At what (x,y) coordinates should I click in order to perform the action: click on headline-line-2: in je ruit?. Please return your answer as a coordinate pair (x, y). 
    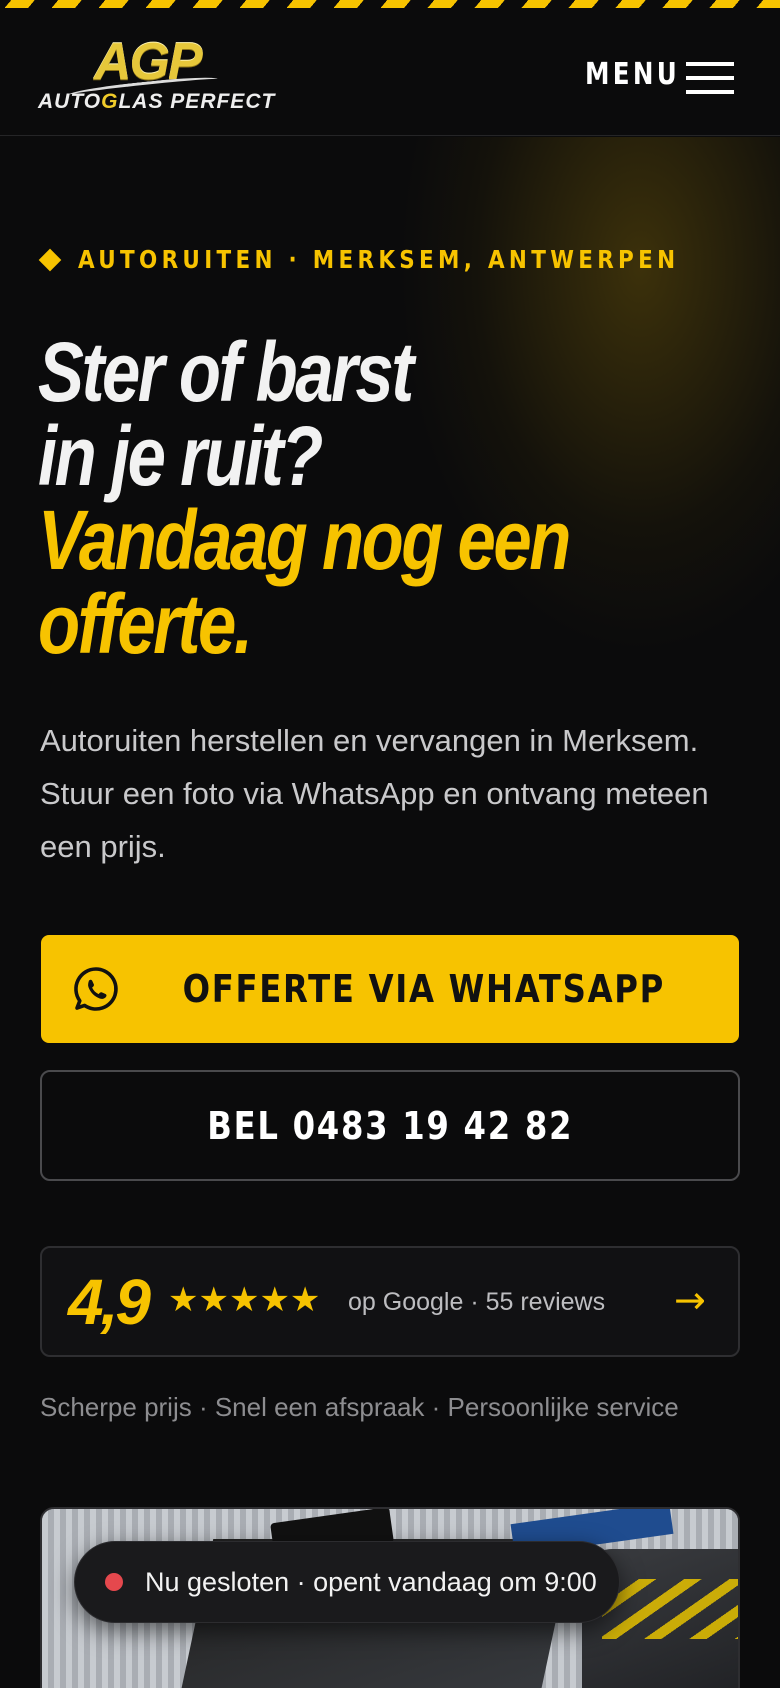
    Looking at the image, I should click on (180, 456).